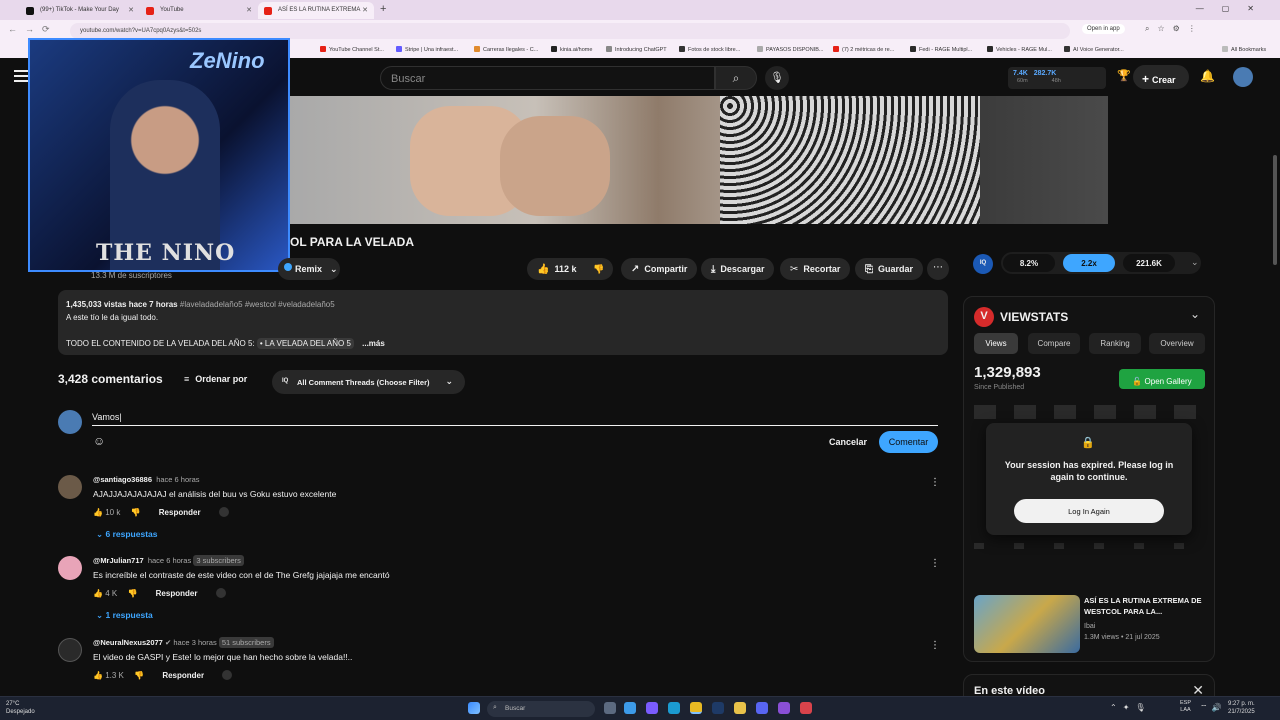 The image size is (1280, 720). I want to click on tab-compare: Compare, so click(1054, 343).